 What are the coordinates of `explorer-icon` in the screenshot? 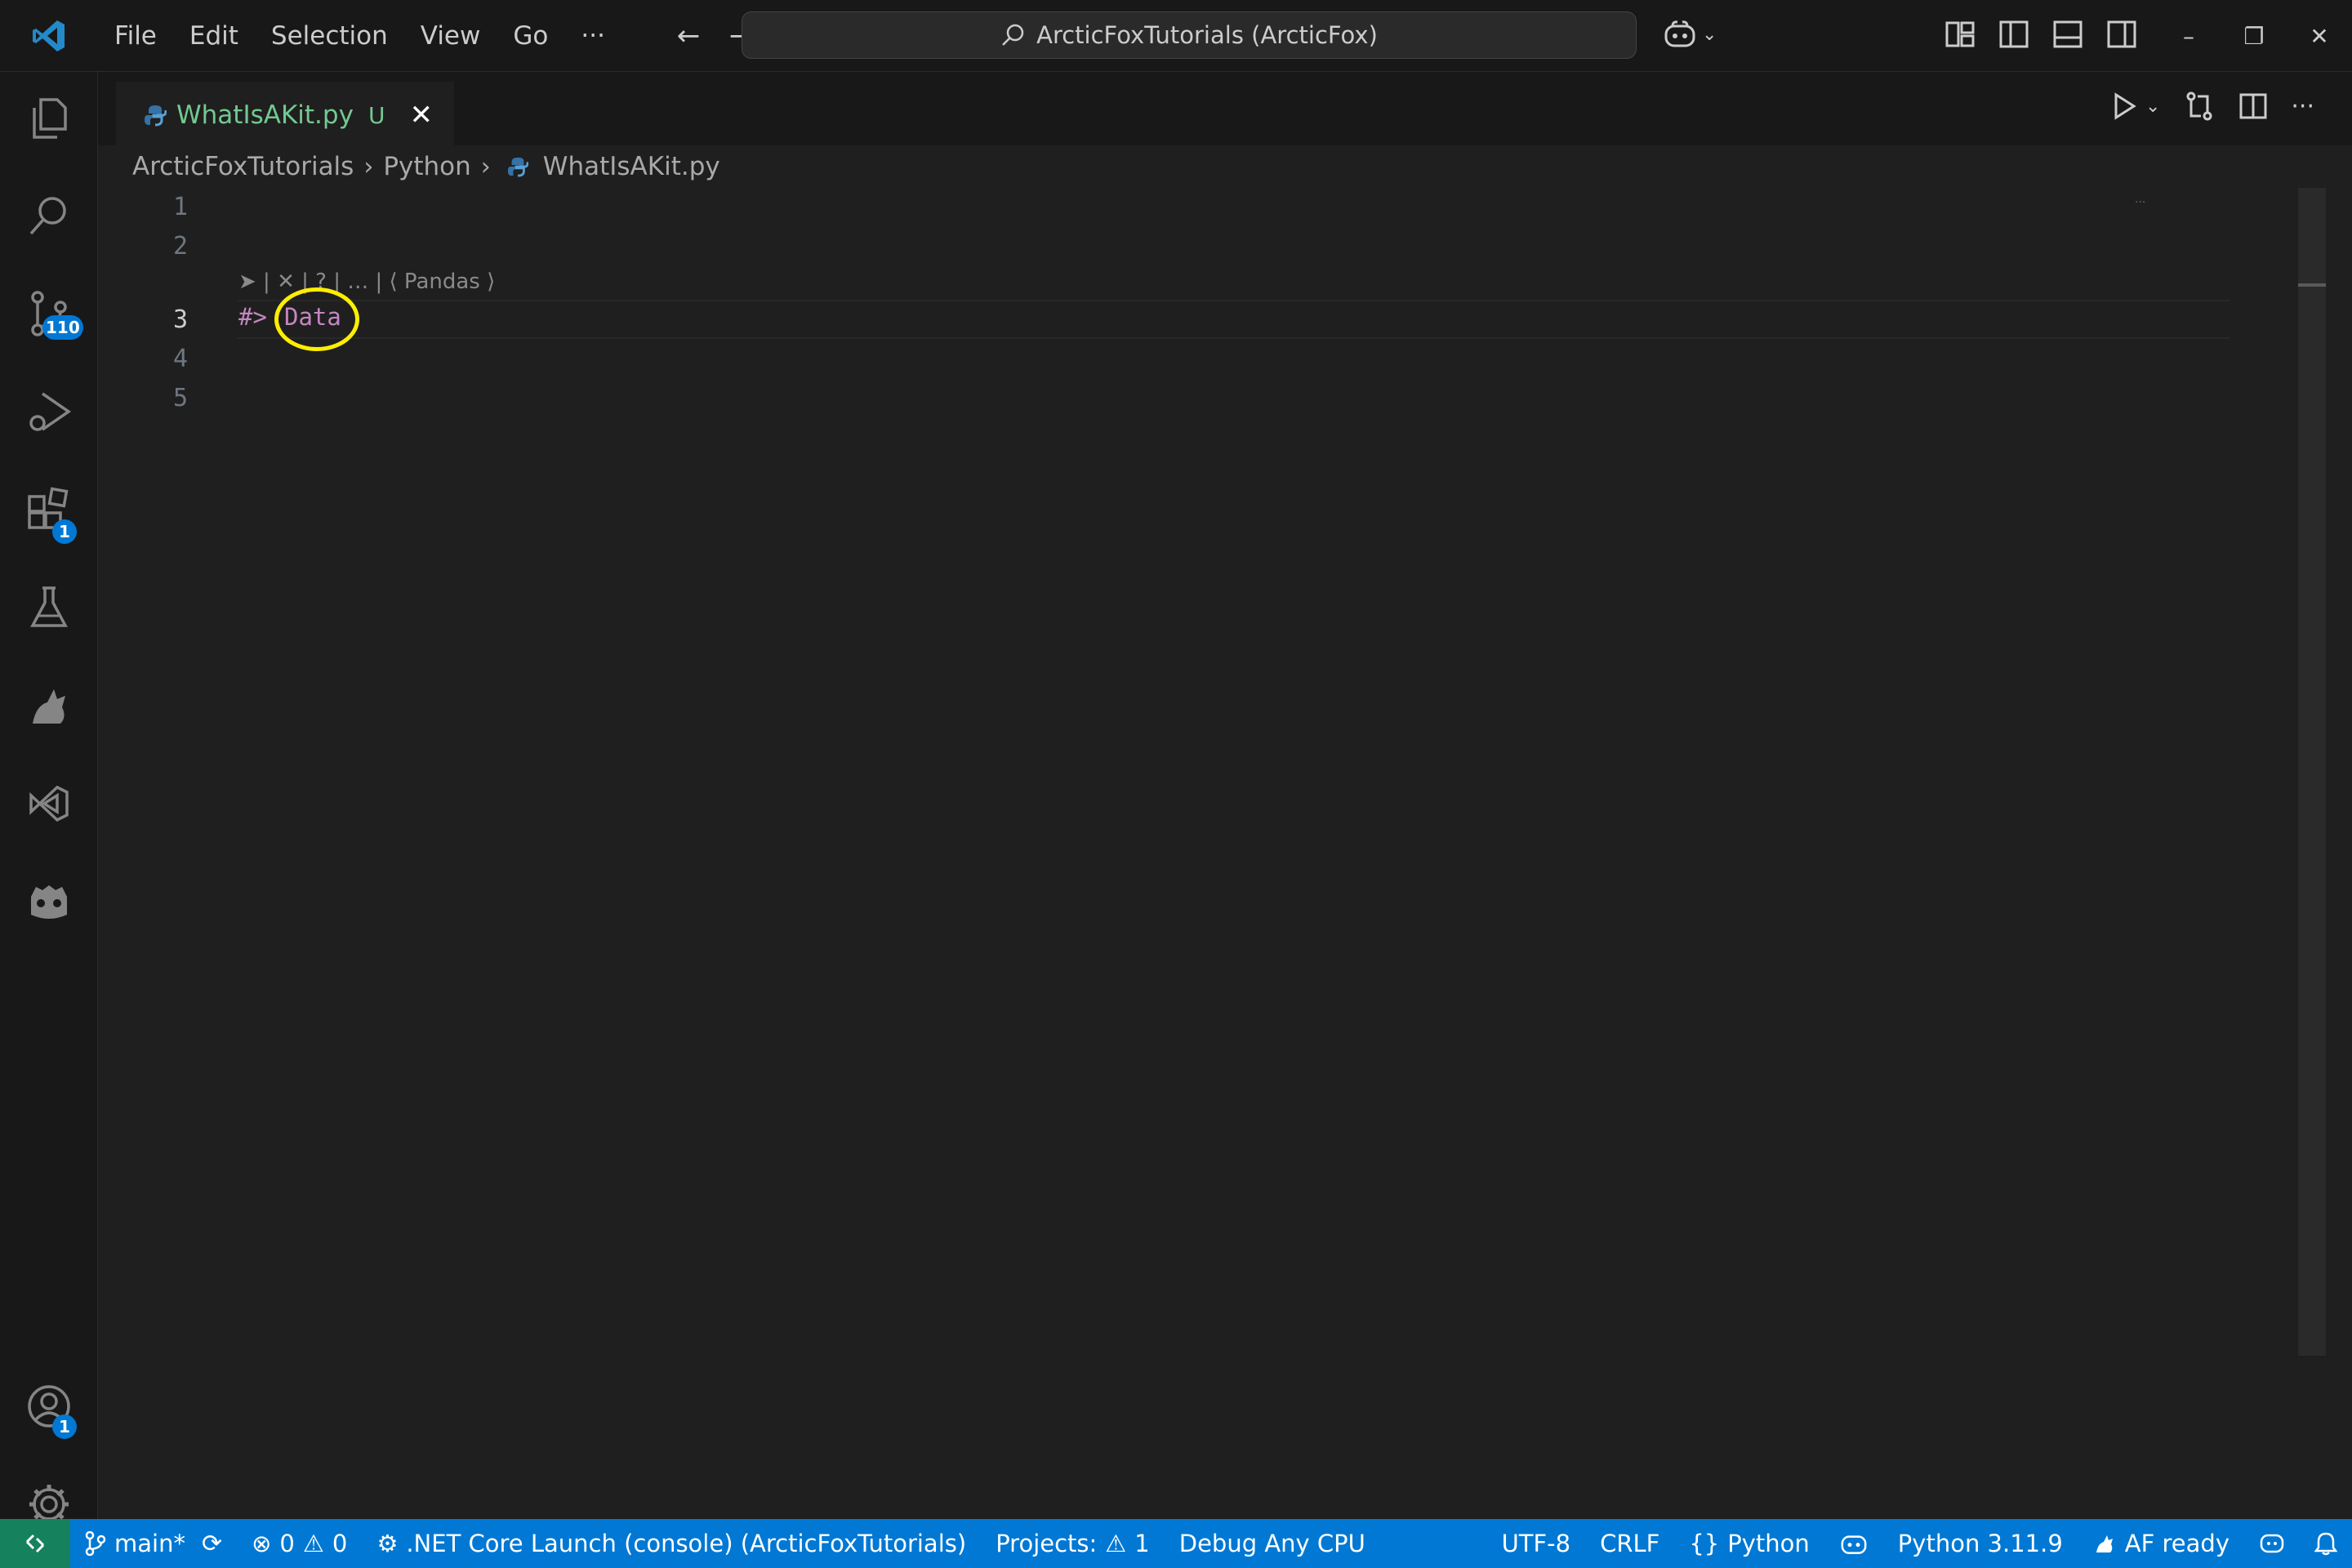 It's located at (49, 117).